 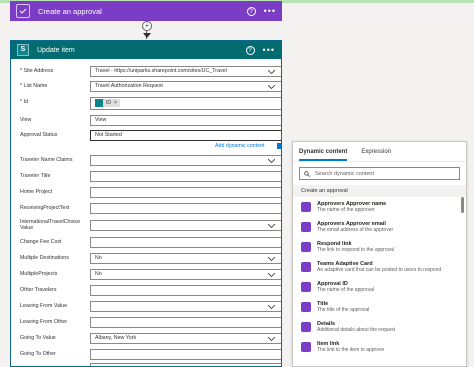 I want to click on receiving-project-input, so click(x=185, y=208).